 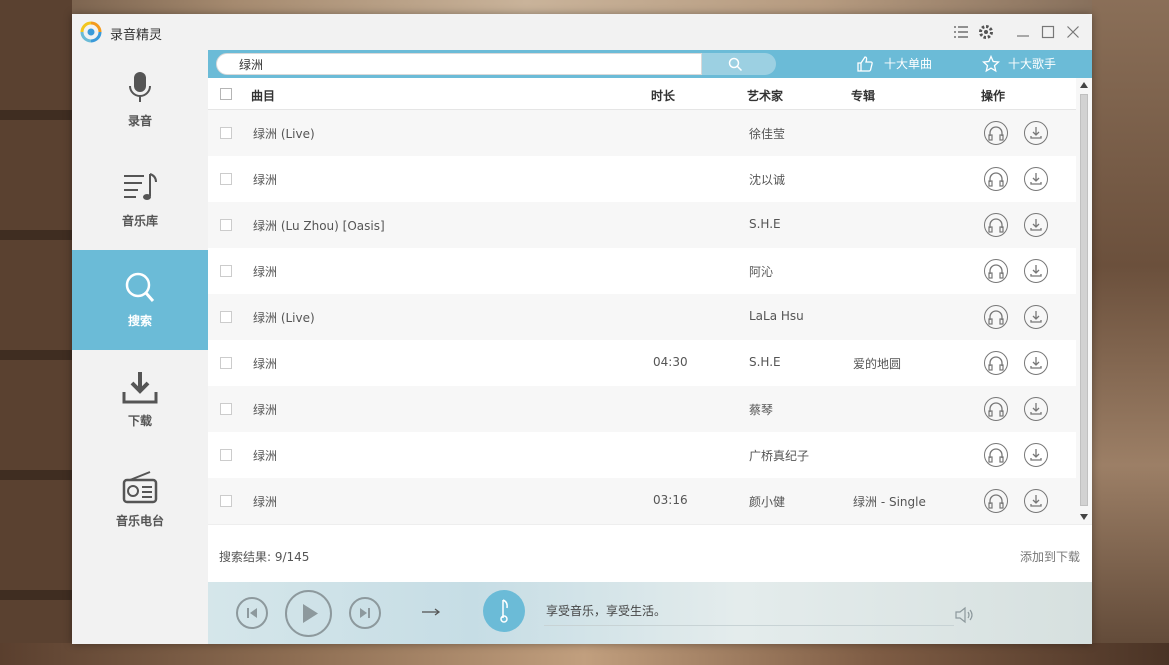 What do you see at coordinates (986, 32) in the screenshot?
I see `settings-gear-icon` at bounding box center [986, 32].